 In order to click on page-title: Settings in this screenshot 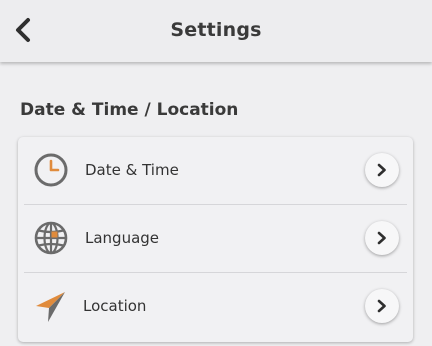, I will do `click(216, 30)`.